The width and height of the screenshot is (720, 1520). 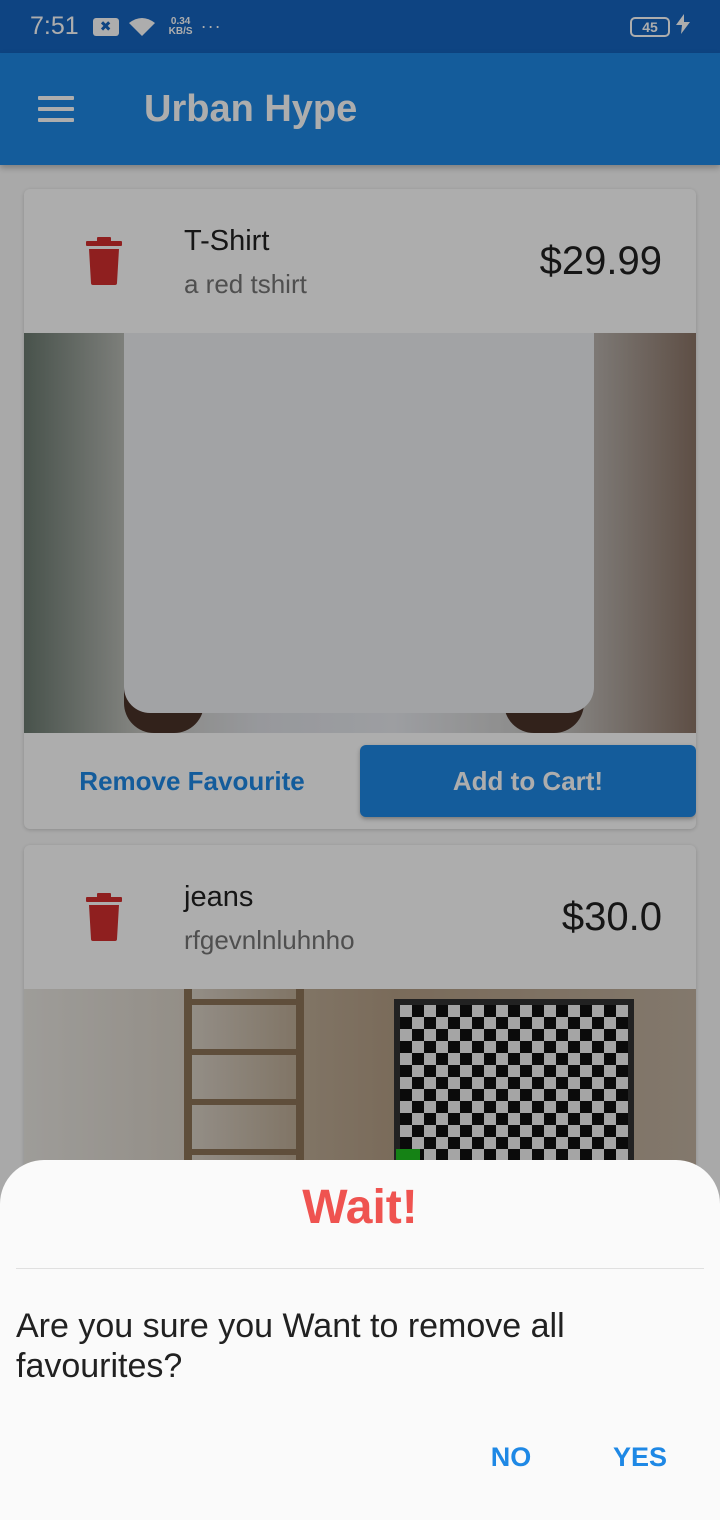 I want to click on no-button: NO, so click(x=511, y=1457).